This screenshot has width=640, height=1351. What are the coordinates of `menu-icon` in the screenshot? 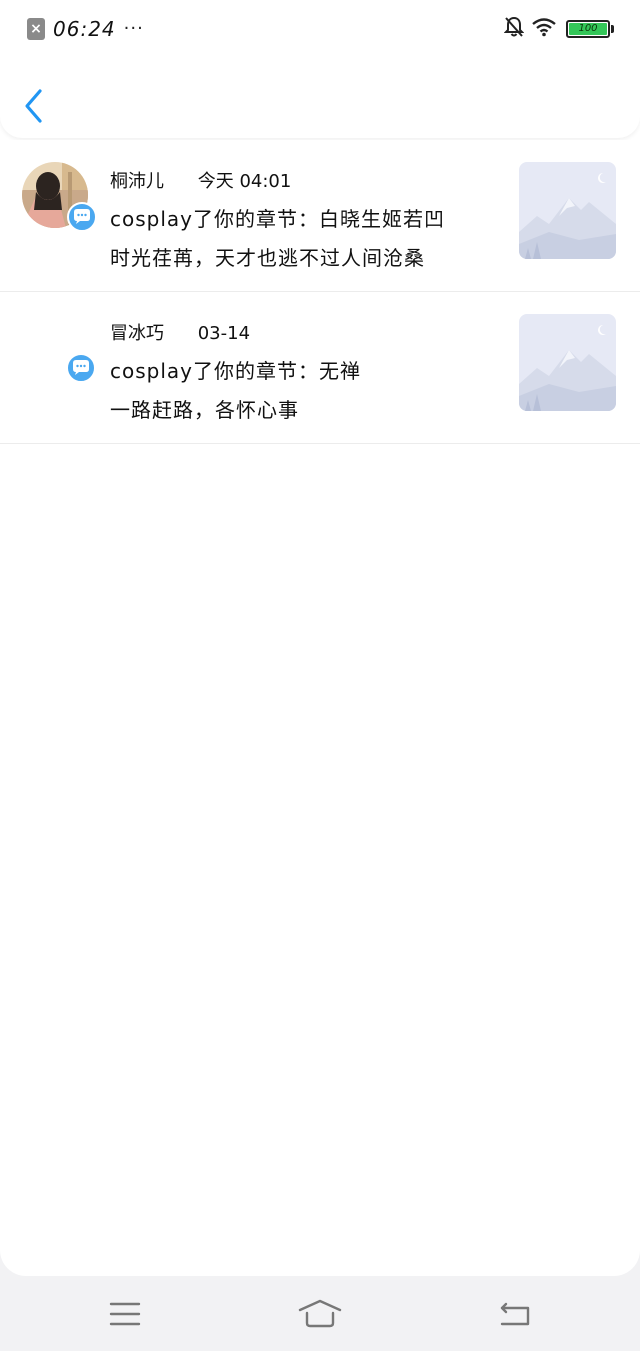 It's located at (125, 1314).